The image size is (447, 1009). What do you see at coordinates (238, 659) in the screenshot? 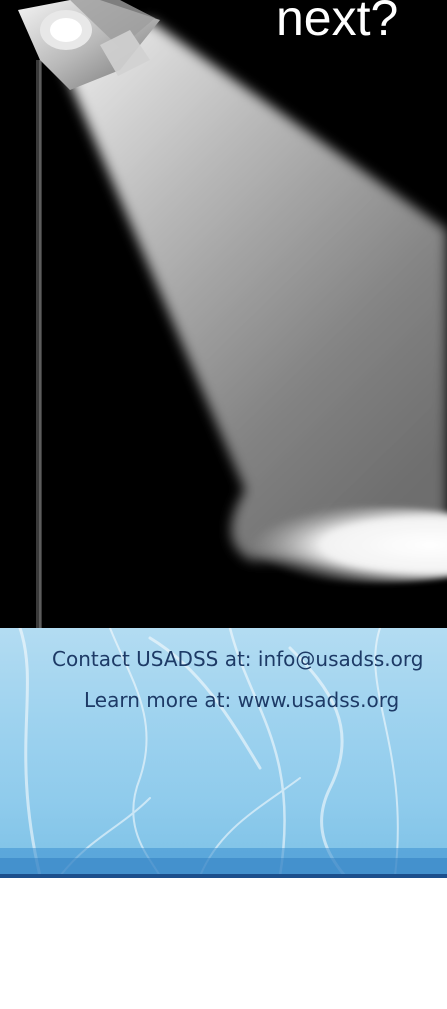
I see `contact-email-text: Contact USADSS at: info@usadss.org` at bounding box center [238, 659].